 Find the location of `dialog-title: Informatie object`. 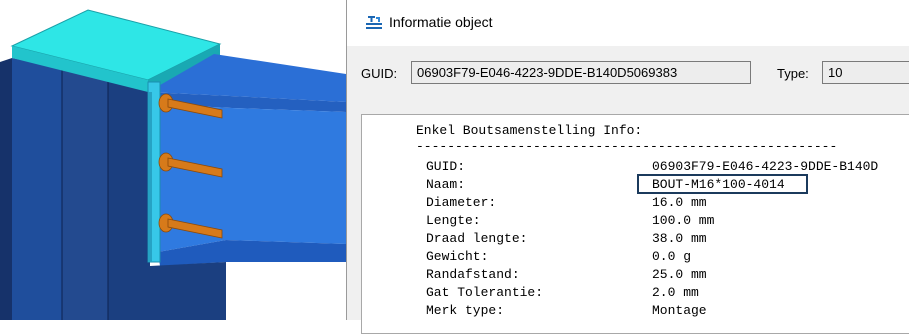

dialog-title: Informatie object is located at coordinates (441, 22).